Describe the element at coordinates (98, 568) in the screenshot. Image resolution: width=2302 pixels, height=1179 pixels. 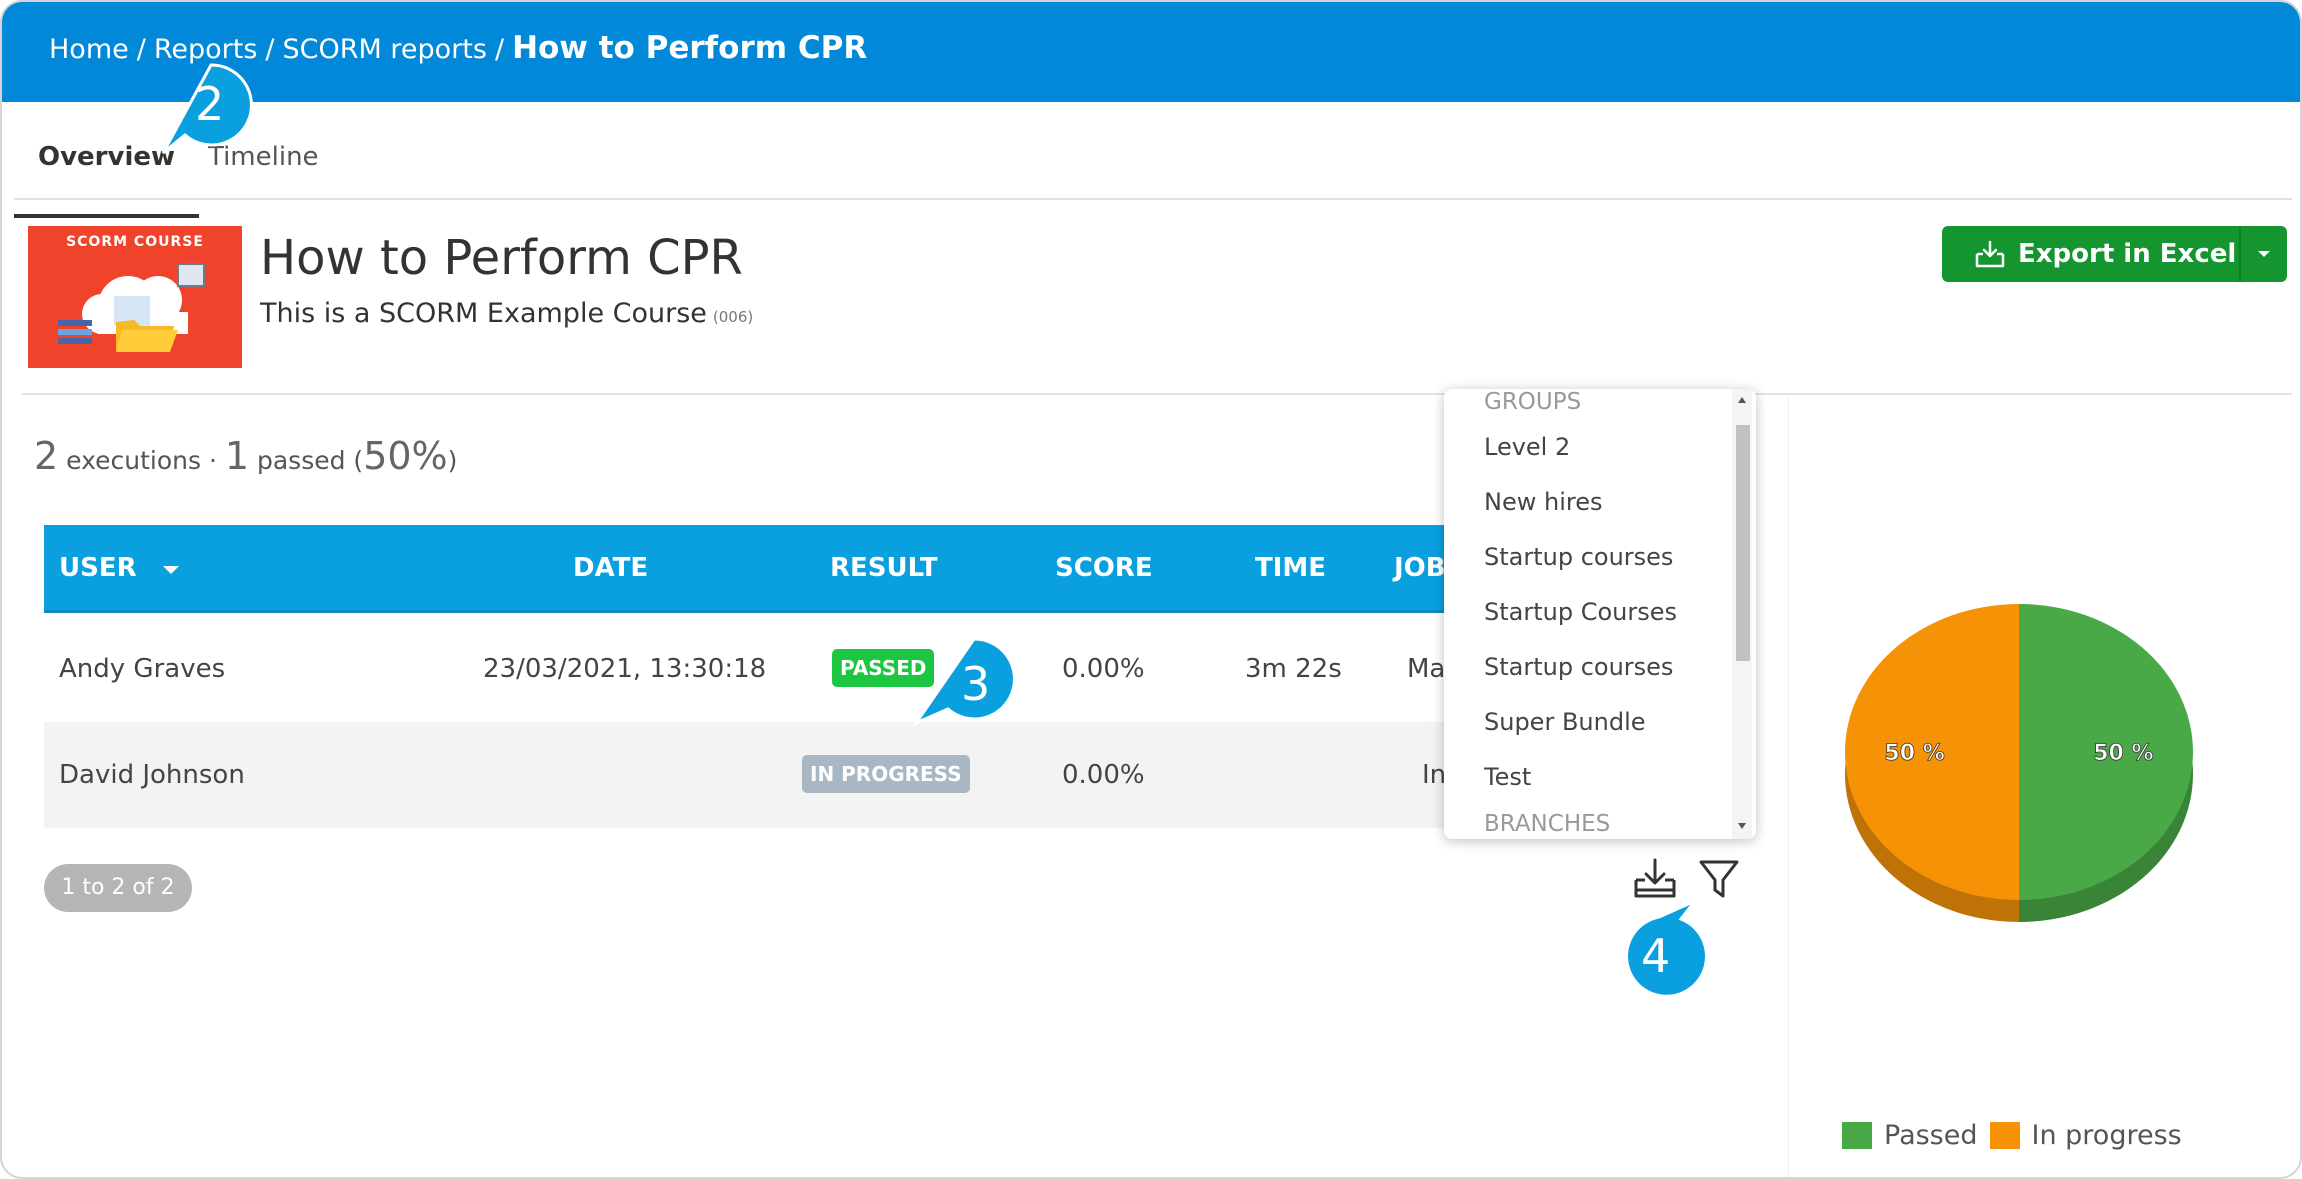
I see `column-user-label: USER` at that location.